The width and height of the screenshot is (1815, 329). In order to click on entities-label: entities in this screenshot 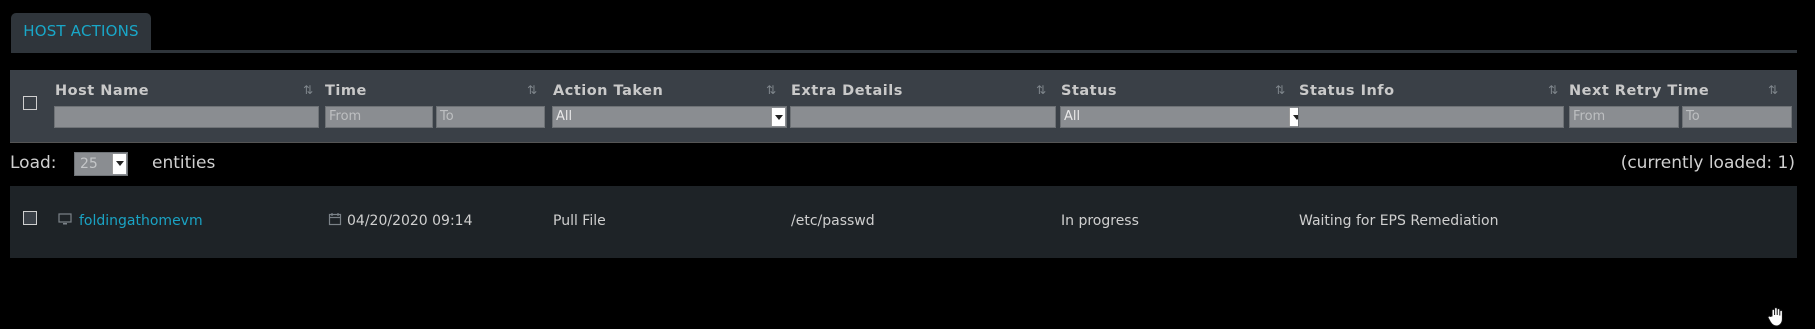, I will do `click(184, 163)`.